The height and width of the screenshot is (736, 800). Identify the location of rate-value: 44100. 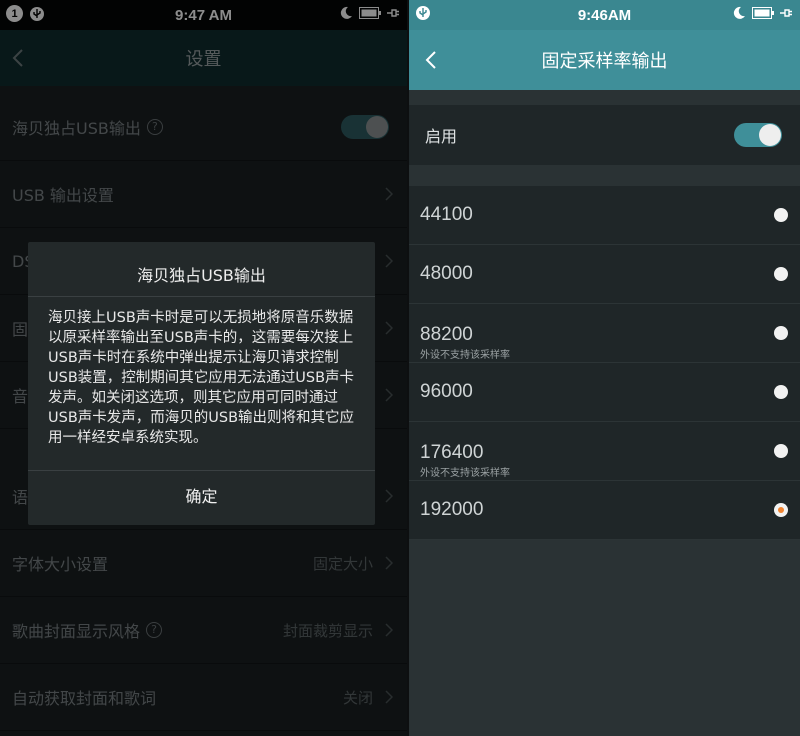
(446, 214).